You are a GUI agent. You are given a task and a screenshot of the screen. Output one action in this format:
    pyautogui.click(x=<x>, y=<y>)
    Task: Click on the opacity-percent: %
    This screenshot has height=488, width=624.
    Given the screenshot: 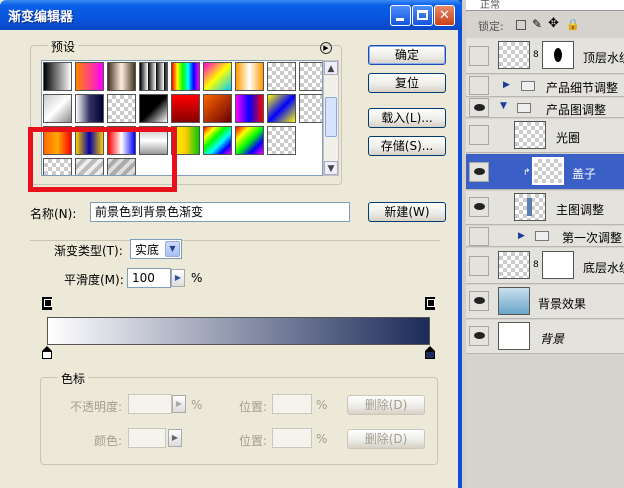 What is the action you would take?
    pyautogui.click(x=197, y=405)
    